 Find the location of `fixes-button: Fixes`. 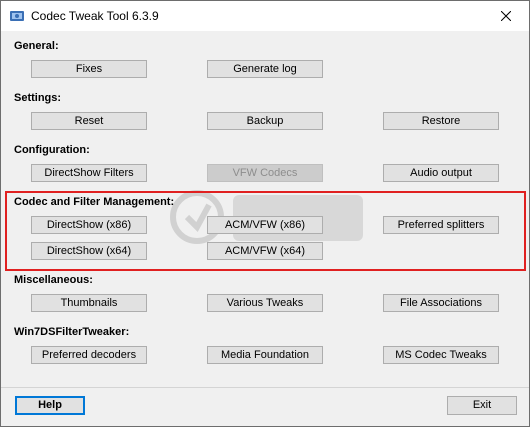

fixes-button: Fixes is located at coordinates (89, 69).